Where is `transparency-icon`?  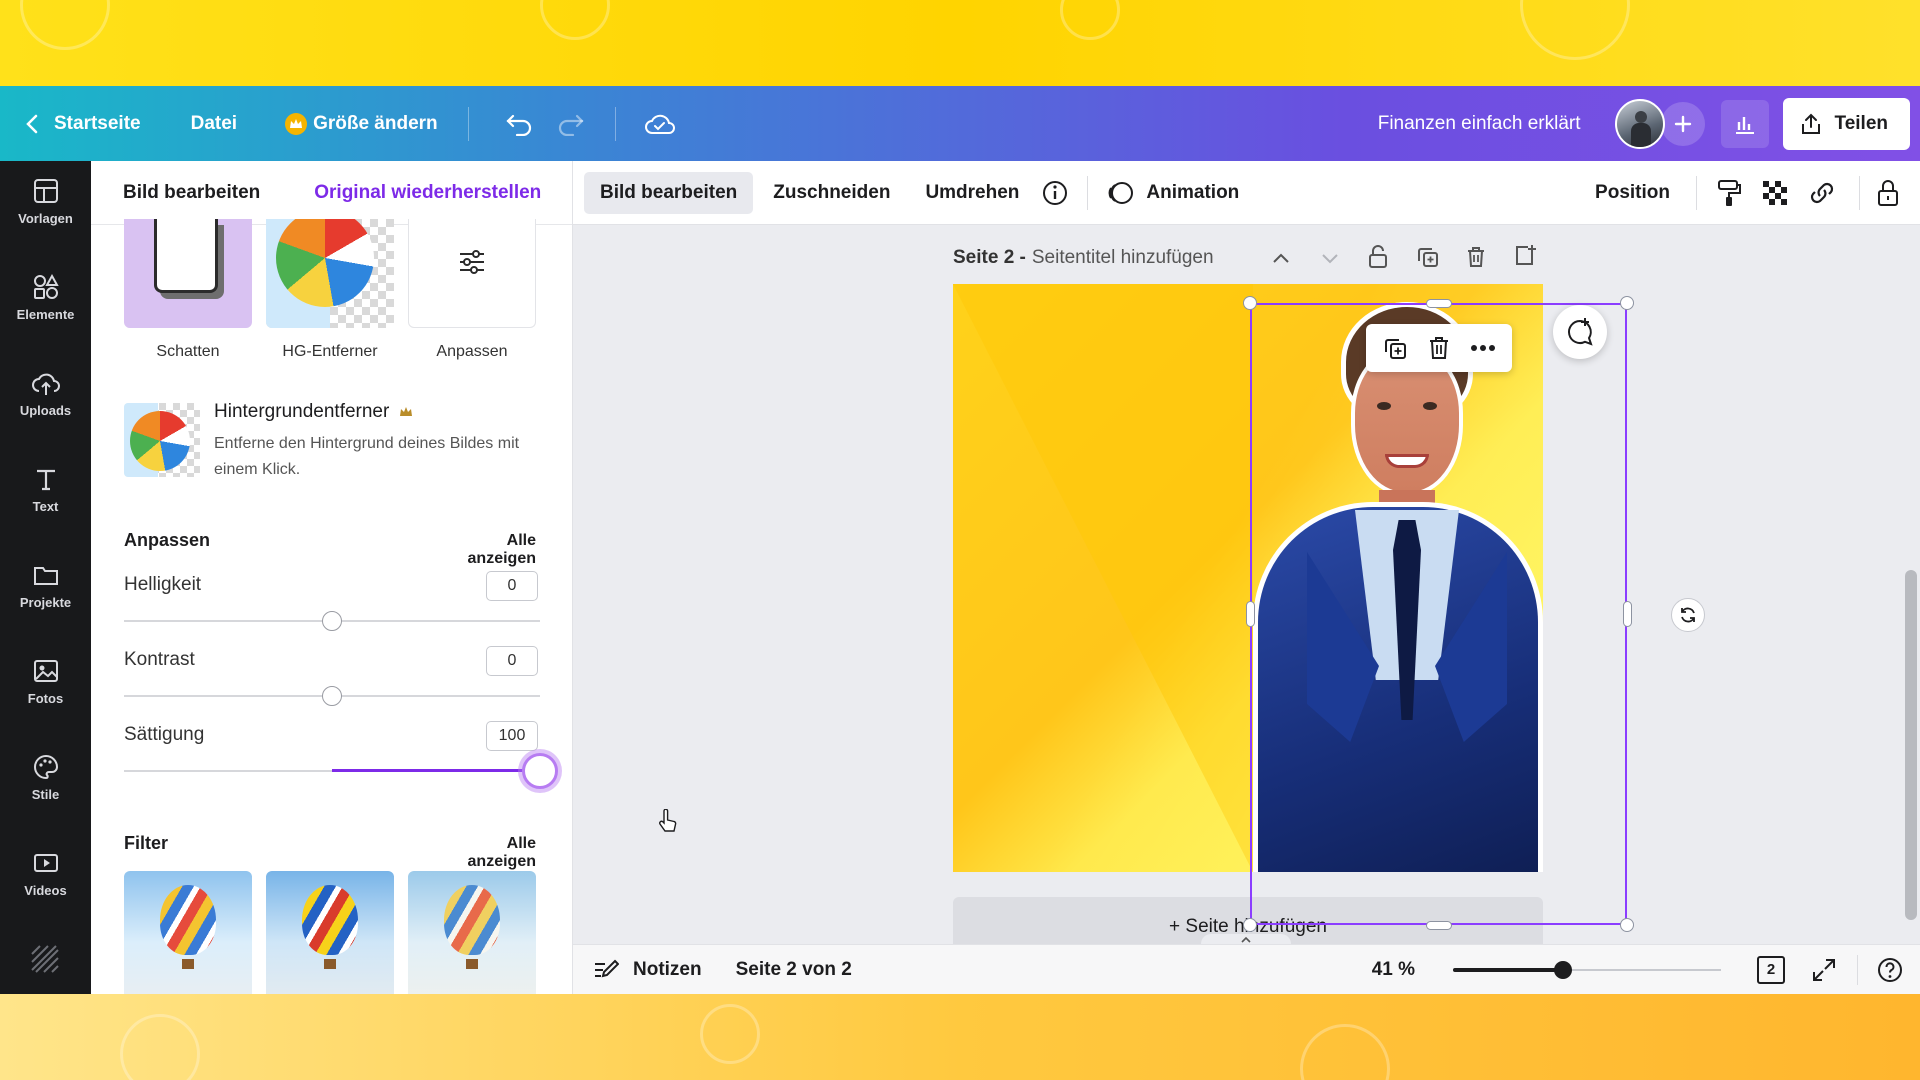
transparency-icon is located at coordinates (1775, 193).